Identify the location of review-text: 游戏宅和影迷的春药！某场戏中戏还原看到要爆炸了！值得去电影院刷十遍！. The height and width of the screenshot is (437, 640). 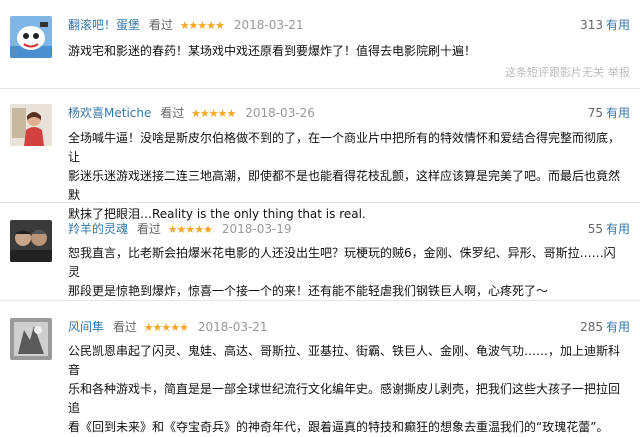
(272, 51).